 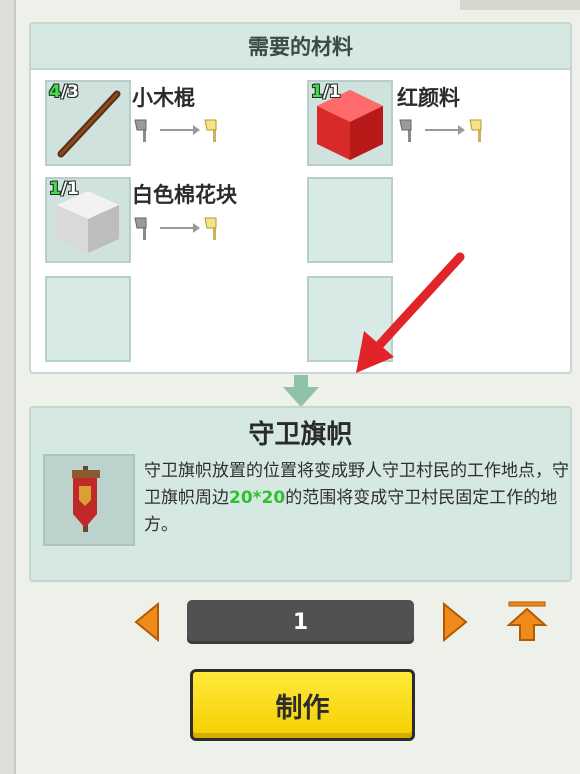 What do you see at coordinates (520, 5) in the screenshot?
I see `top-edge` at bounding box center [520, 5].